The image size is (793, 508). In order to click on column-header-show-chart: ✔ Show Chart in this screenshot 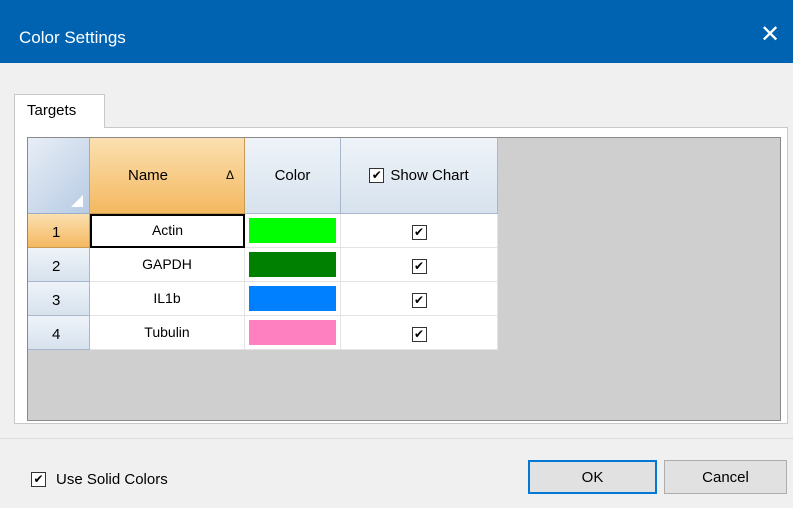, I will do `click(419, 176)`.